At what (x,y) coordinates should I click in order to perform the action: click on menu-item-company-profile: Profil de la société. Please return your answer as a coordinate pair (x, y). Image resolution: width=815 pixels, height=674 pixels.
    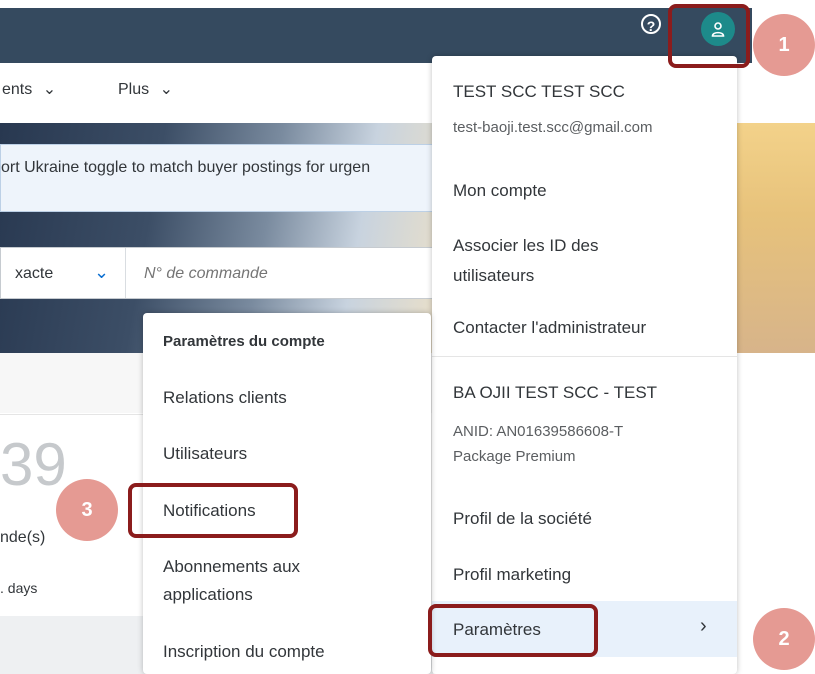
    Looking at the image, I should click on (522, 519).